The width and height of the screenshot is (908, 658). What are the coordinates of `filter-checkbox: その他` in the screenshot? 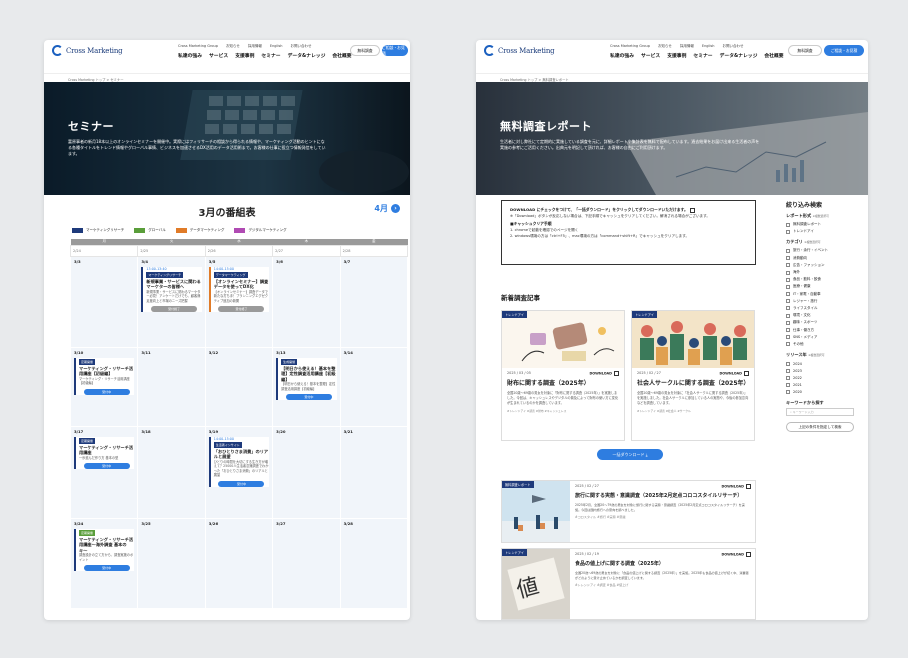 It's located at (820, 344).